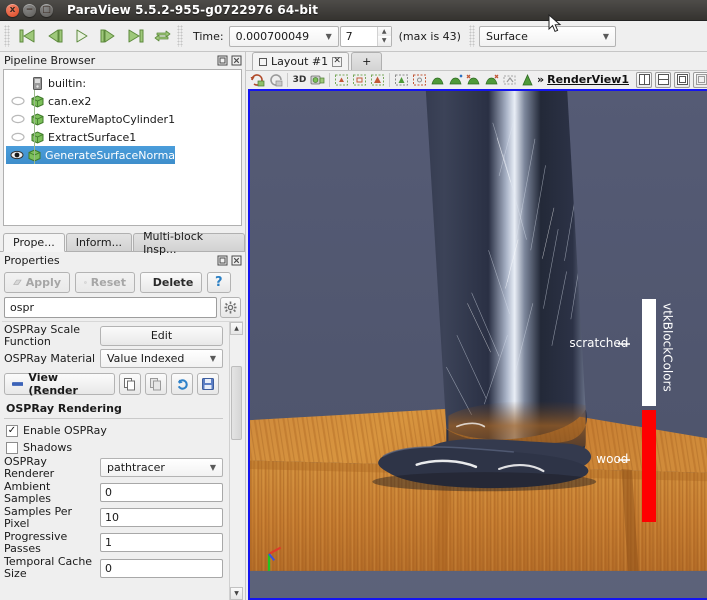 The width and height of the screenshot is (707, 600). Describe the element at coordinates (230, 307) in the screenshot. I see `advanced-properties-button` at that location.